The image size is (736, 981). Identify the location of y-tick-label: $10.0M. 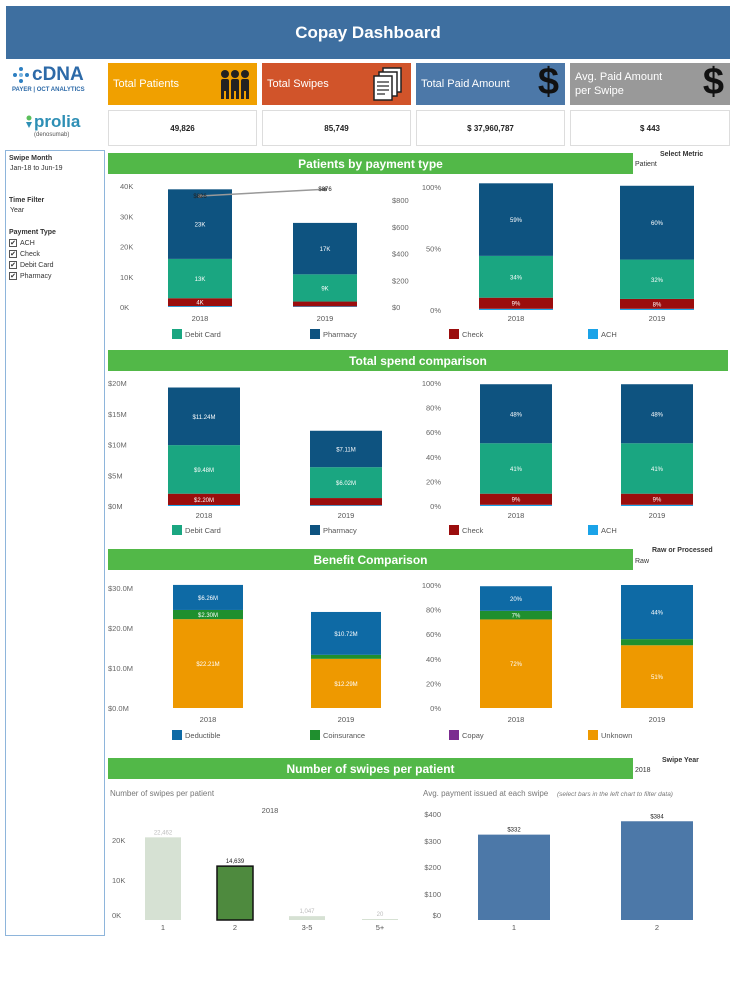
(120, 668).